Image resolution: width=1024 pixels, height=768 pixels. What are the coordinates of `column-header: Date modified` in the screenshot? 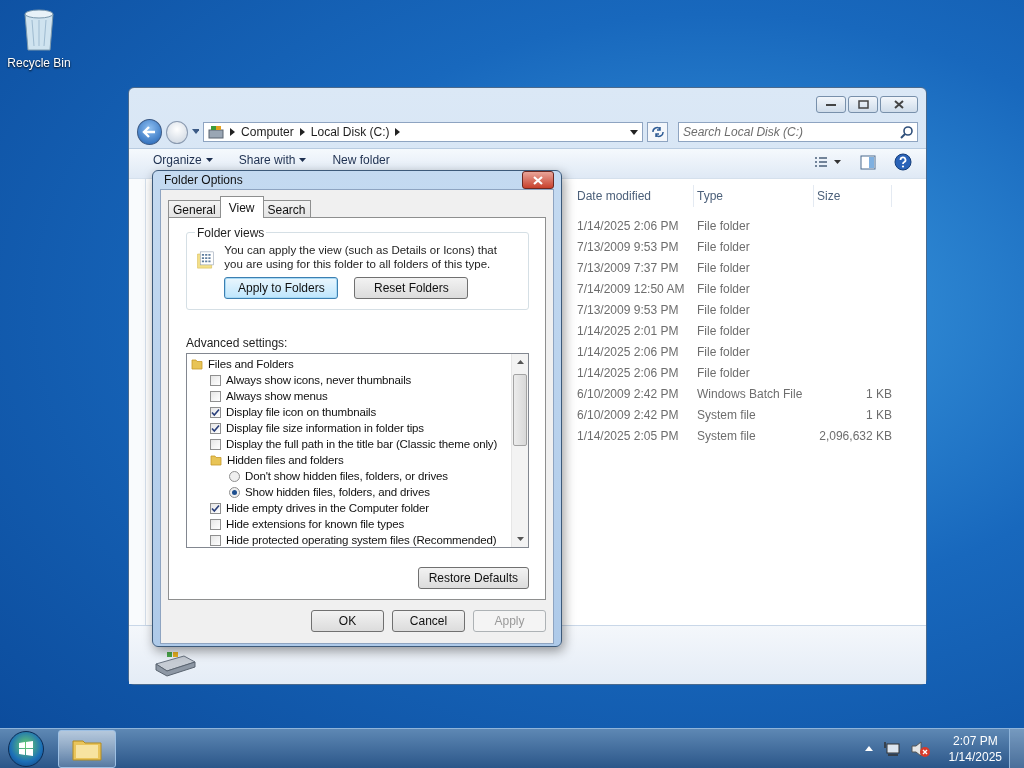 It's located at (634, 196).